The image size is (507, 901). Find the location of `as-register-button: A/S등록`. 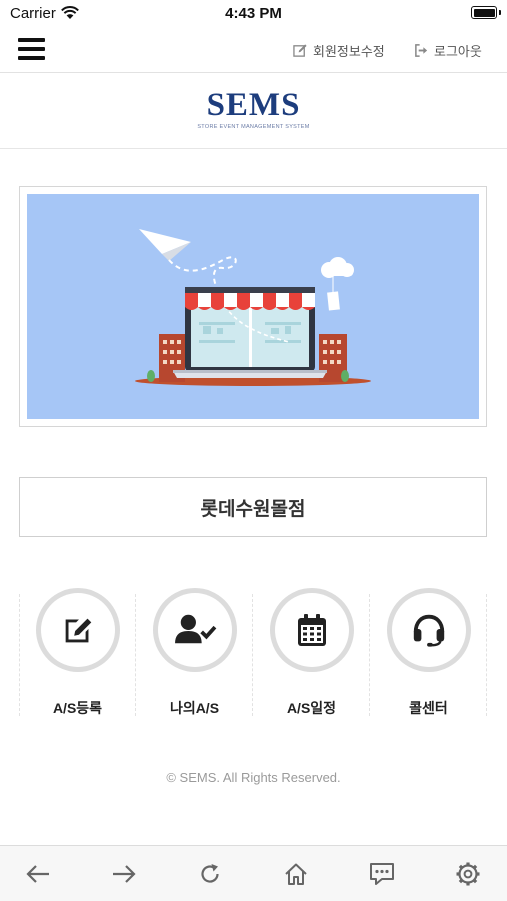

as-register-button: A/S등록 is located at coordinates (77, 653).